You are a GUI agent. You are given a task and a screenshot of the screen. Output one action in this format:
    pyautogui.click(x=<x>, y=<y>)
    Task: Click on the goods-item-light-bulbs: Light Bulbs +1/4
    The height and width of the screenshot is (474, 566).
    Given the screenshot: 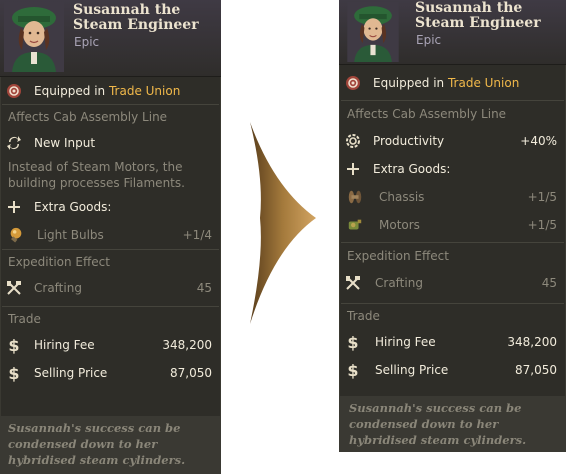 What is the action you would take?
    pyautogui.click(x=110, y=235)
    